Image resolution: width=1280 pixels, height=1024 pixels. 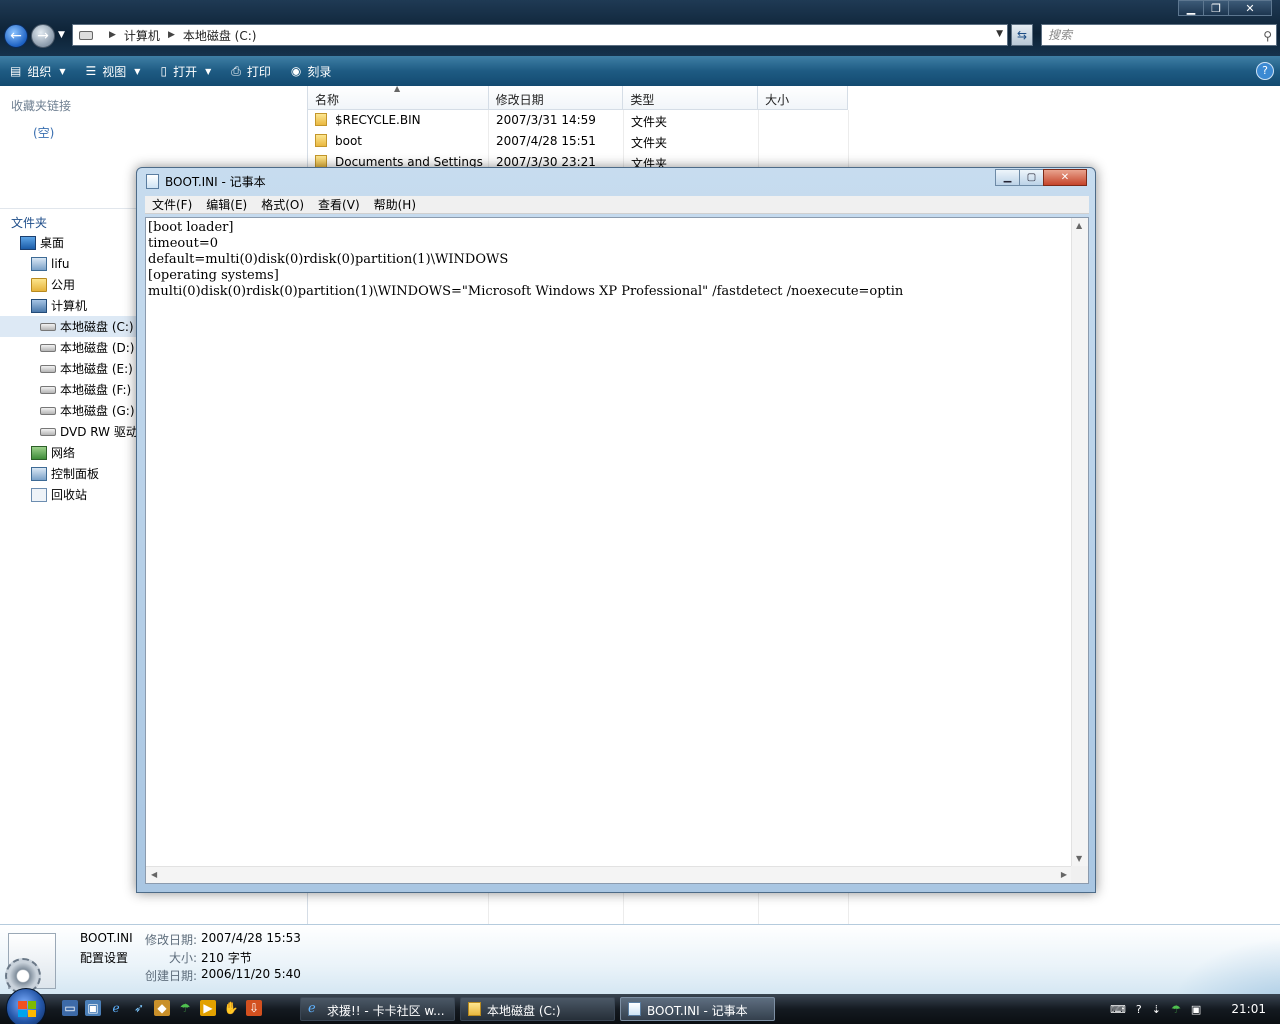 What do you see at coordinates (70, 1008) in the screenshot?
I see `show-desktop-icon: ▭` at bounding box center [70, 1008].